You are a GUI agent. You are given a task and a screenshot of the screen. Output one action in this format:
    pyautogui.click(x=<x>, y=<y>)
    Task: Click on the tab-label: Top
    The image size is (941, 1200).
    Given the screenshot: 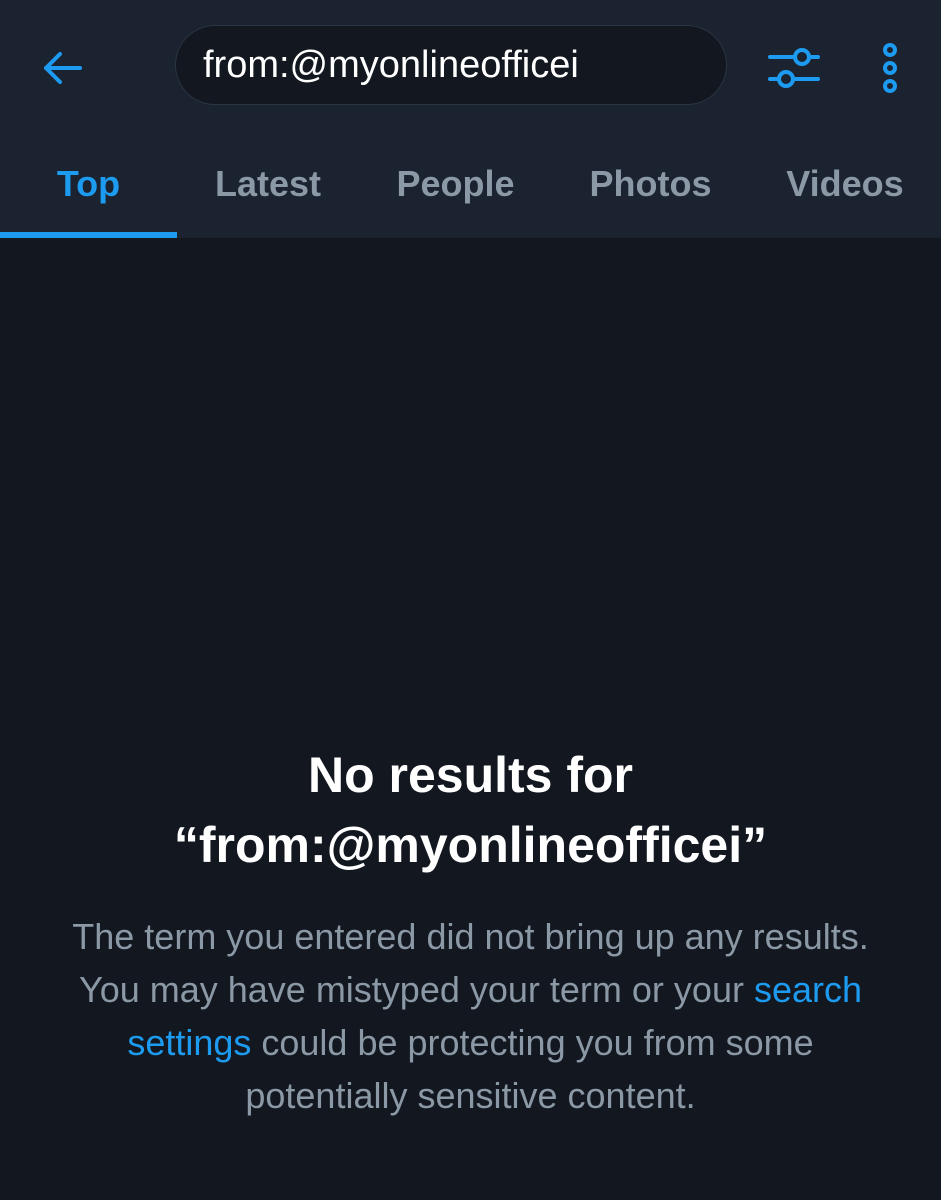 What is the action you would take?
    pyautogui.click(x=88, y=183)
    